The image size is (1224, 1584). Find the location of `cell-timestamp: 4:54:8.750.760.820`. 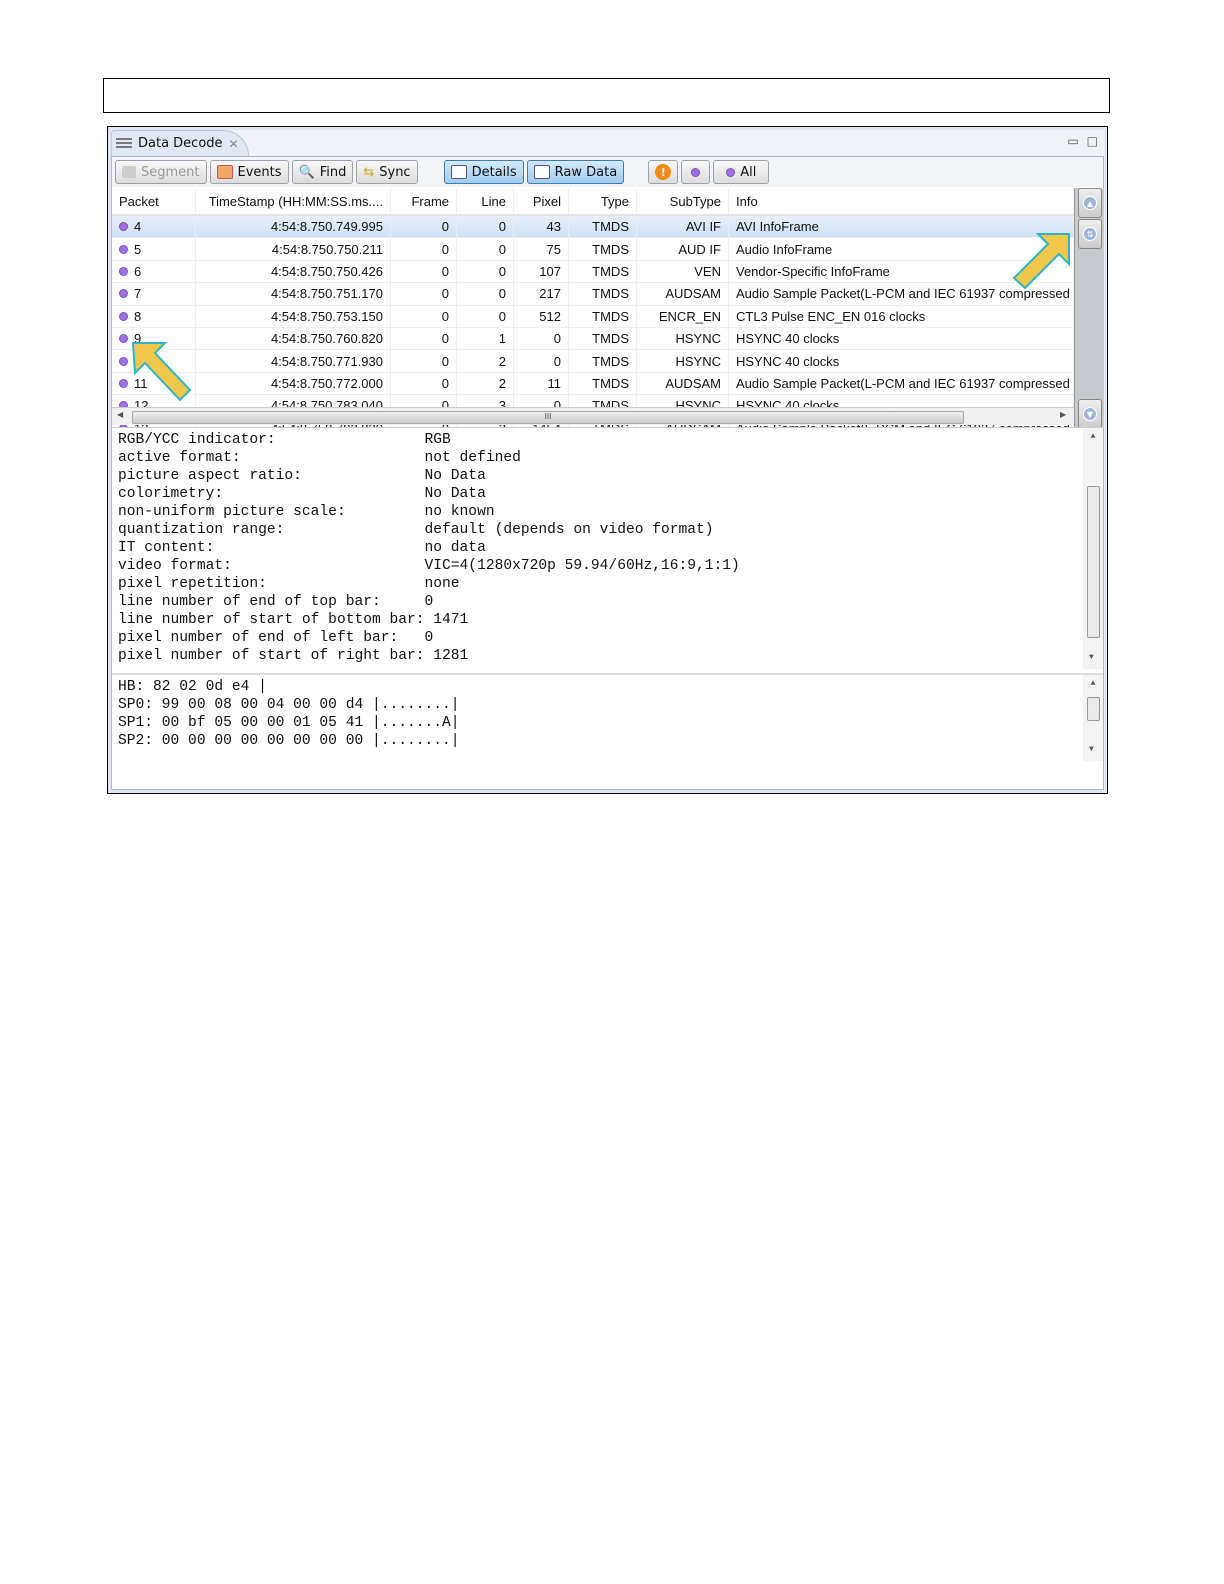

cell-timestamp: 4:54:8.750.760.820 is located at coordinates (293, 338).